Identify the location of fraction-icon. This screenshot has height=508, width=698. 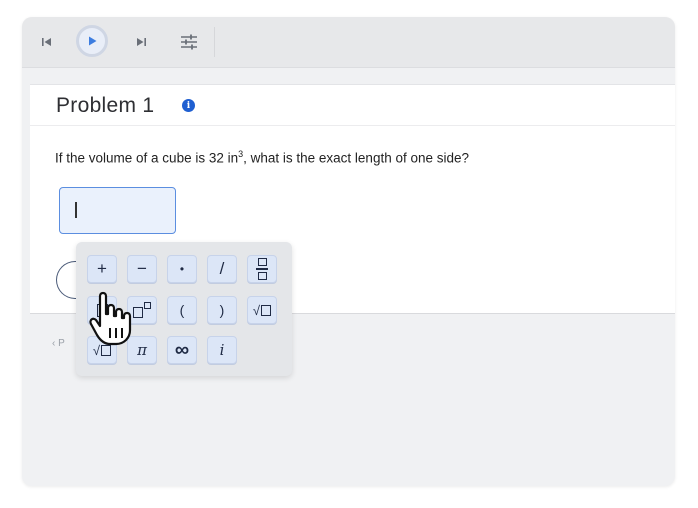
(262, 269).